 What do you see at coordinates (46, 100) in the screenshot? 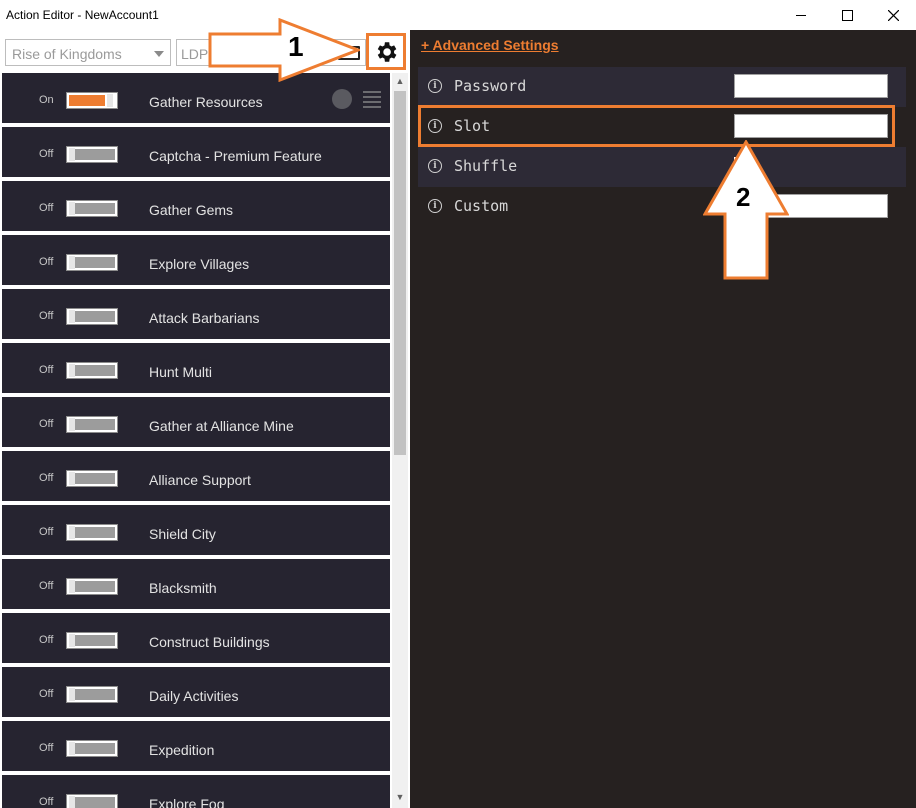
I see `toggle-state-label: On` at bounding box center [46, 100].